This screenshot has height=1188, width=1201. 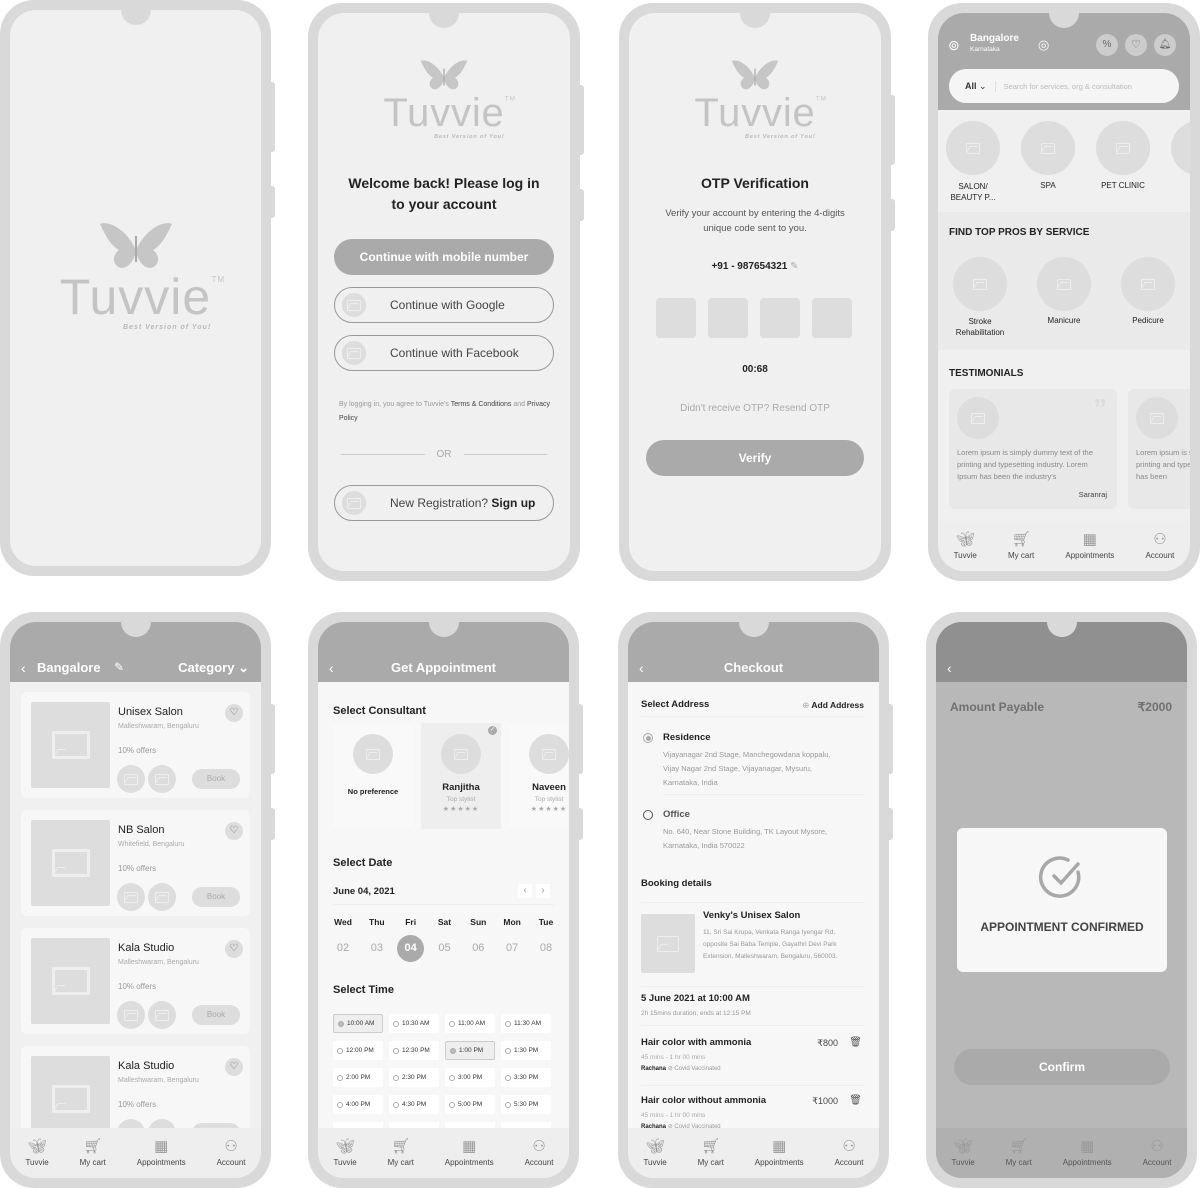 I want to click on resend-otp-link: Didn't receive OTP? Resend OTP, so click(x=755, y=408).